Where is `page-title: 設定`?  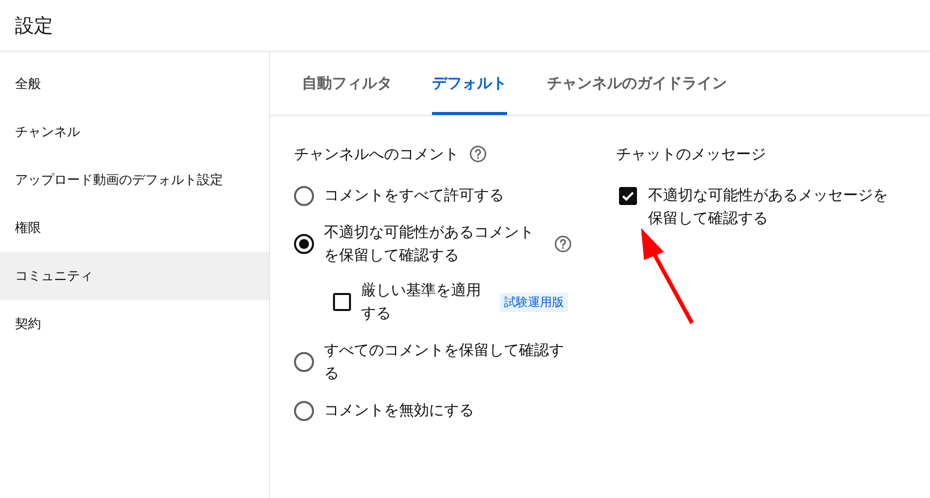 page-title: 設定 is located at coordinates (34, 26).